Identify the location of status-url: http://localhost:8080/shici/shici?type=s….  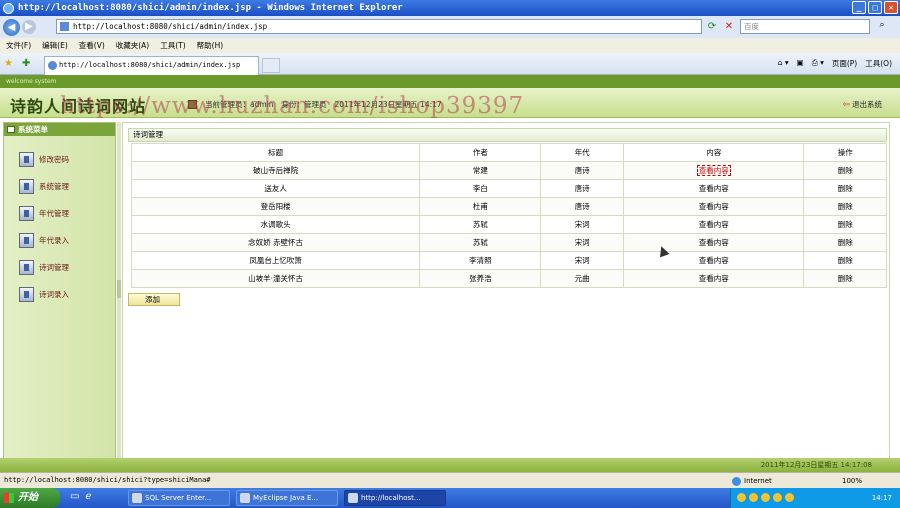
(107, 480).